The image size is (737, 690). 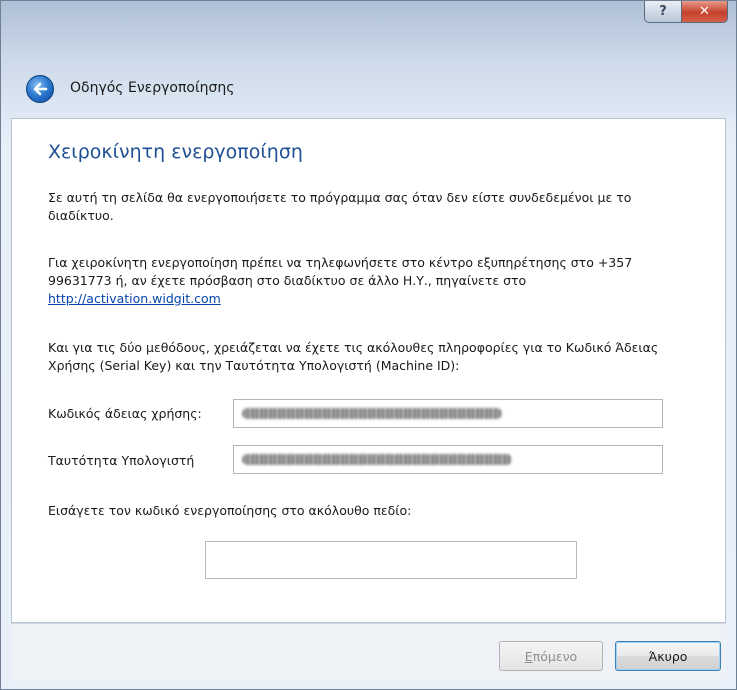 I want to click on serial-key-obscured-value, so click(x=372, y=413).